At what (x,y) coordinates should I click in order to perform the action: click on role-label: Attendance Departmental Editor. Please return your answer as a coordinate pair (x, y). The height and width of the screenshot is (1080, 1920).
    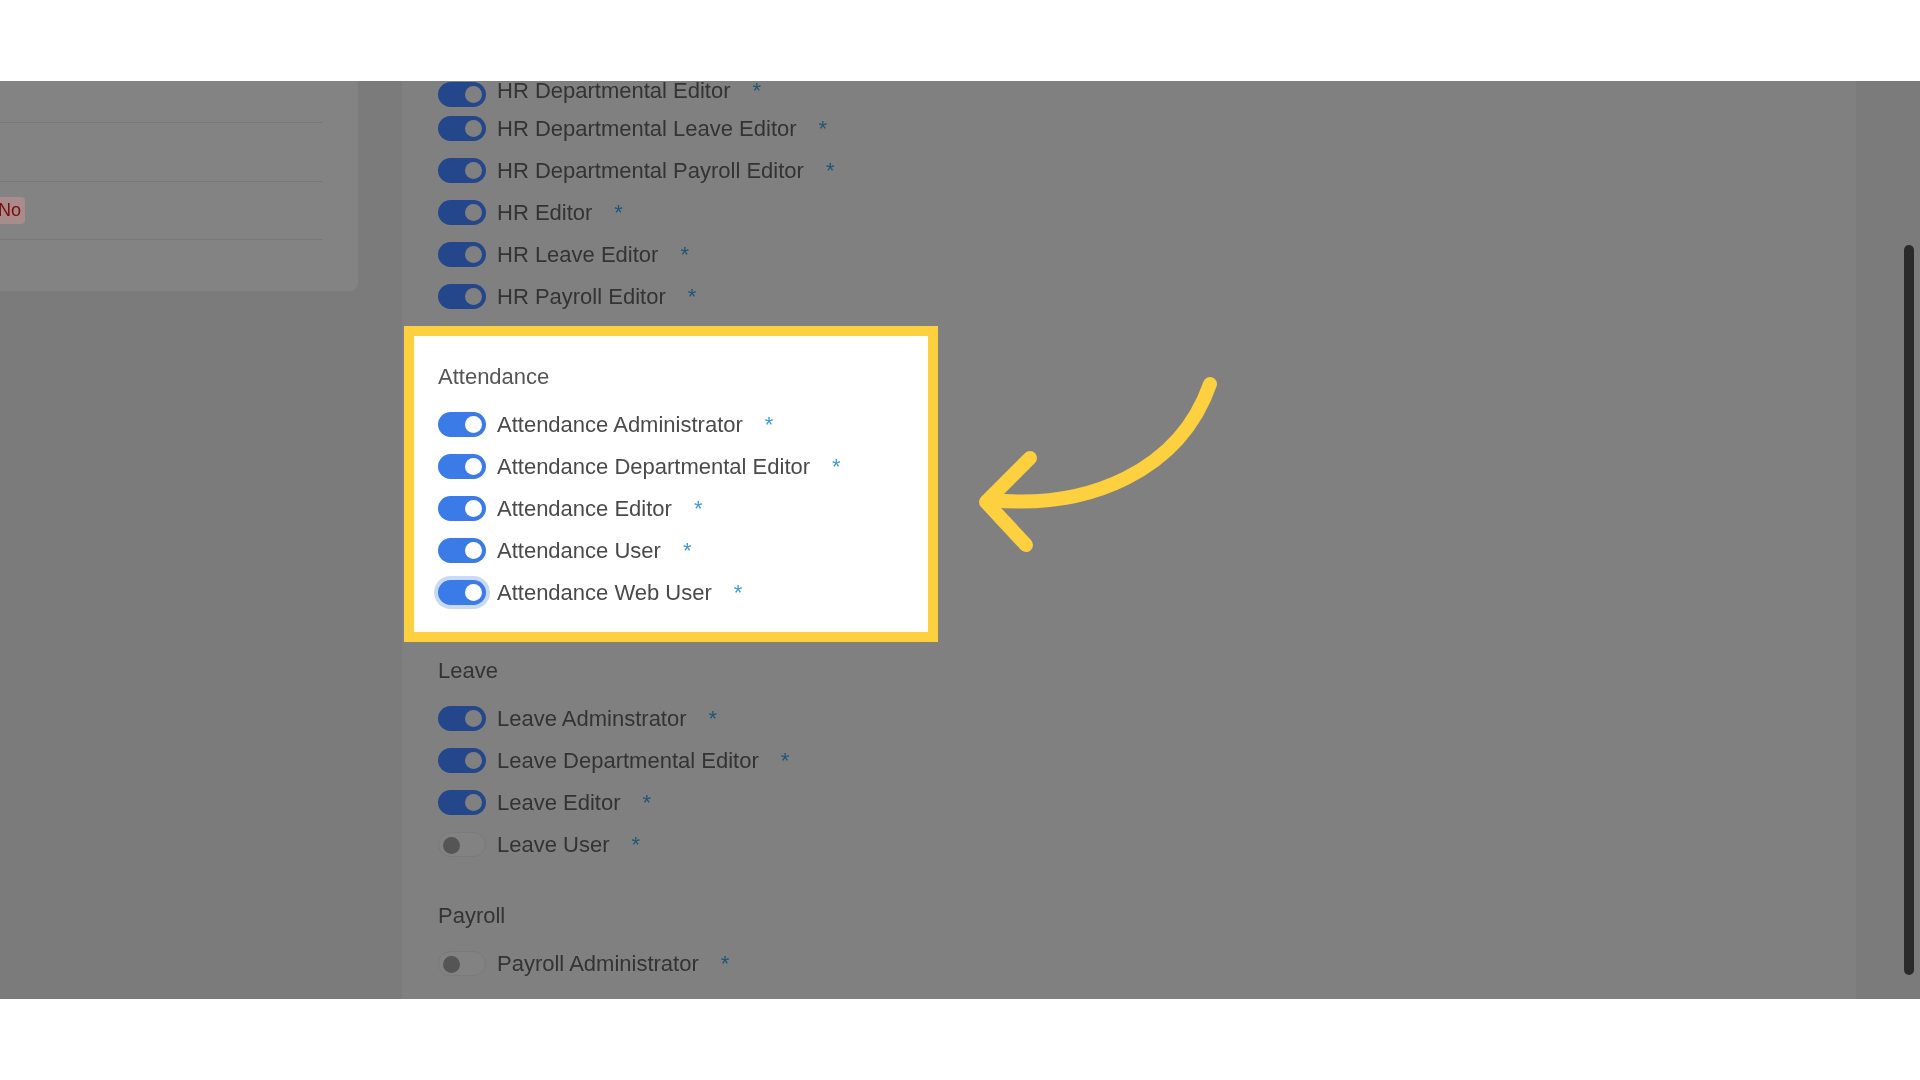
    Looking at the image, I should click on (654, 466).